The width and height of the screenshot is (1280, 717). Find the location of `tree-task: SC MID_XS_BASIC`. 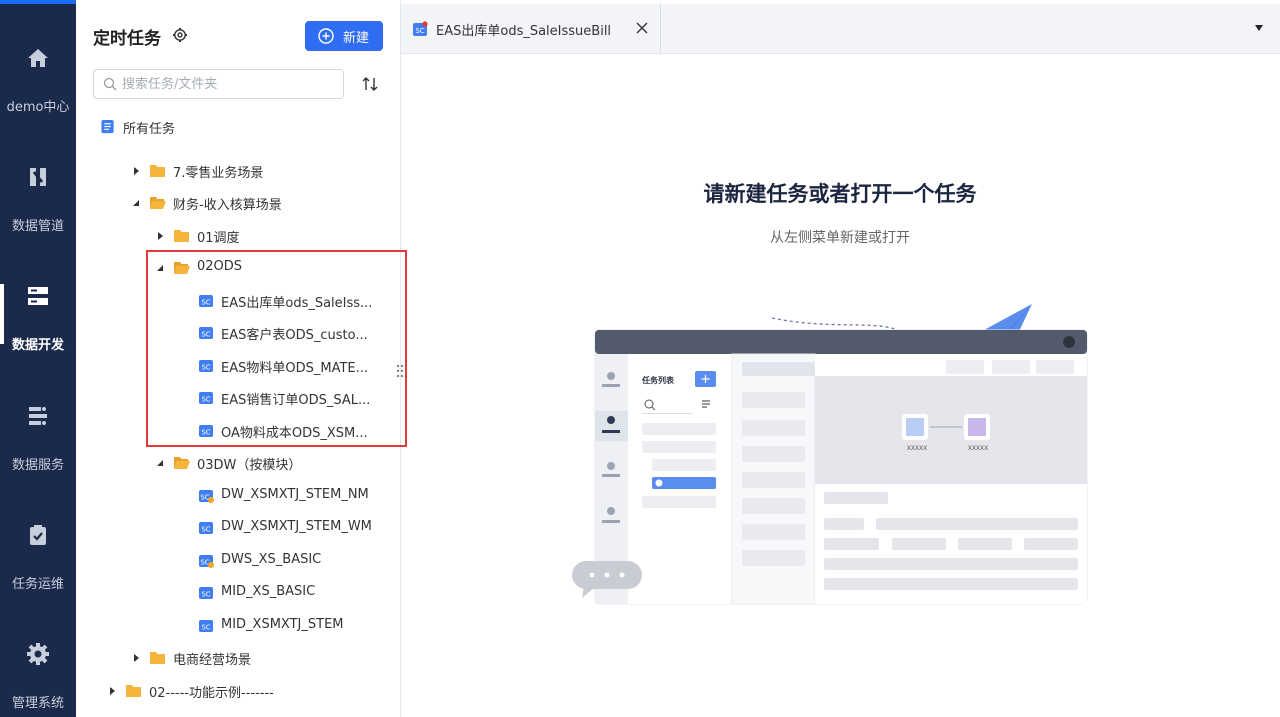

tree-task: SC MID_XS_BASIC is located at coordinates (293, 594).